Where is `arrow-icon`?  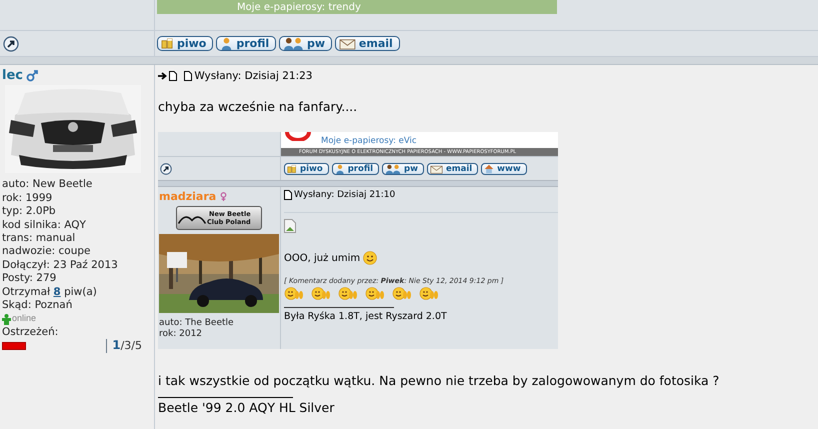
arrow-icon is located at coordinates (162, 76).